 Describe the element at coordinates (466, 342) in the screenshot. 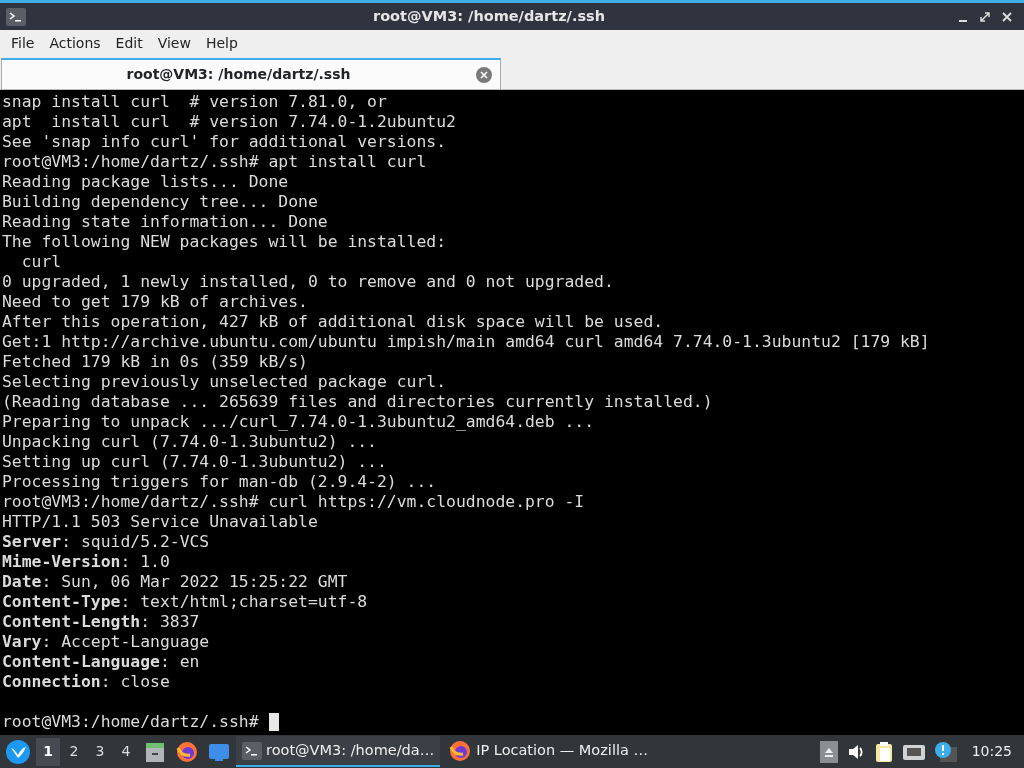

I see `terminal-line: Get:1 http://archive.ubuntu.com/ubuntu impish/main amd64 curl amd64 7.74.0-1.3ubuntu2 [179 kB]` at that location.